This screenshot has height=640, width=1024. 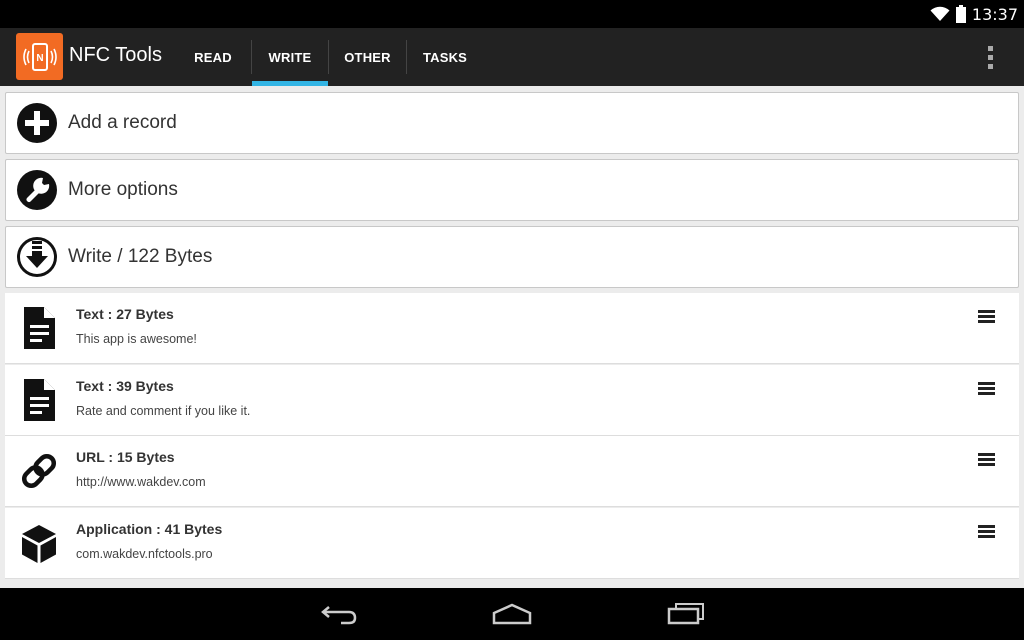 What do you see at coordinates (140, 256) in the screenshot?
I see `write-label: Write / 122 Bytes` at bounding box center [140, 256].